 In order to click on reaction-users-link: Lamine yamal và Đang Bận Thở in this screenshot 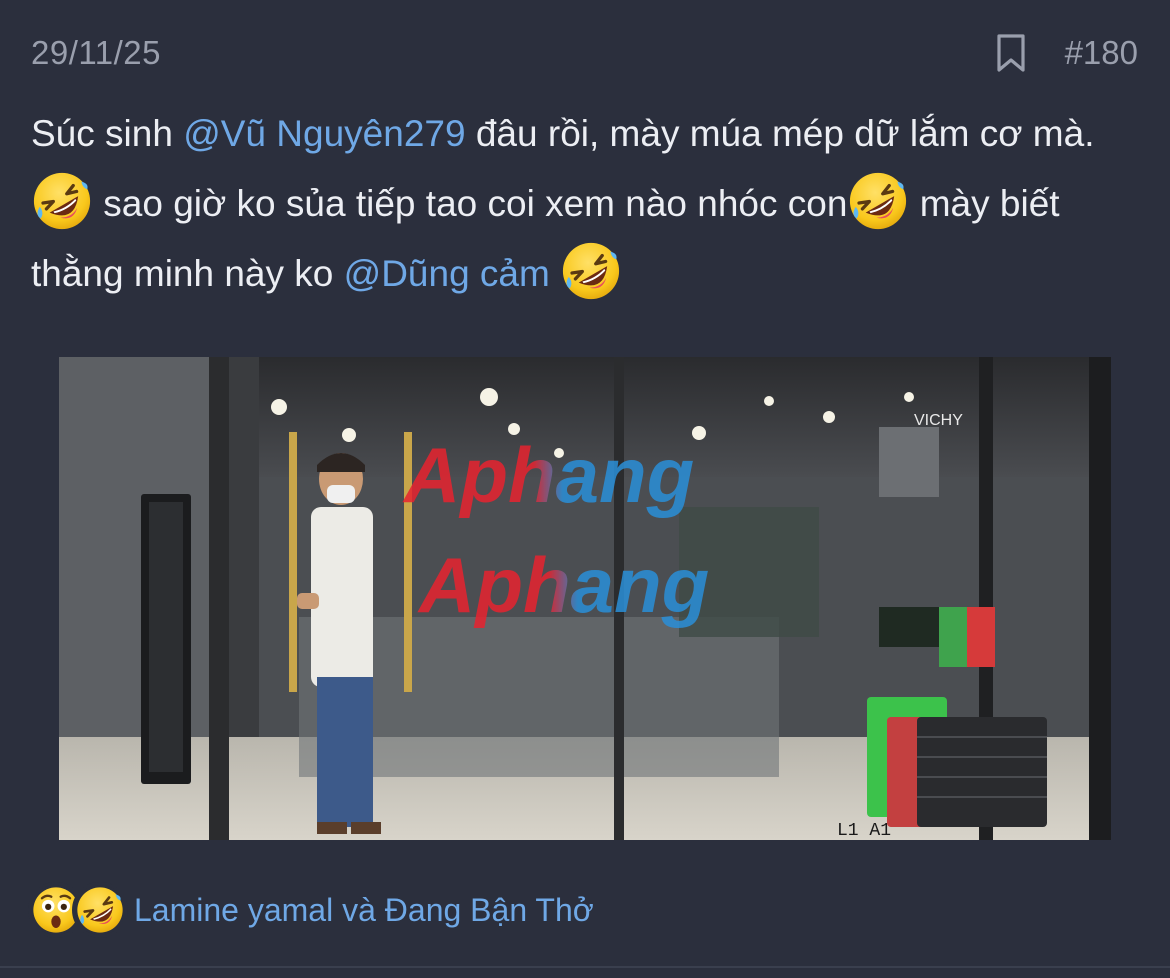, I will do `click(364, 910)`.